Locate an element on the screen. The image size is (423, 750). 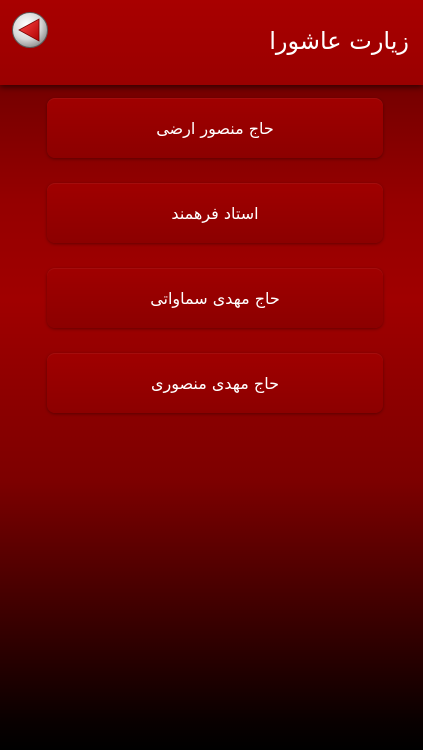
menu-item-label: حاج مهدی سماواتی is located at coordinates (215, 298).